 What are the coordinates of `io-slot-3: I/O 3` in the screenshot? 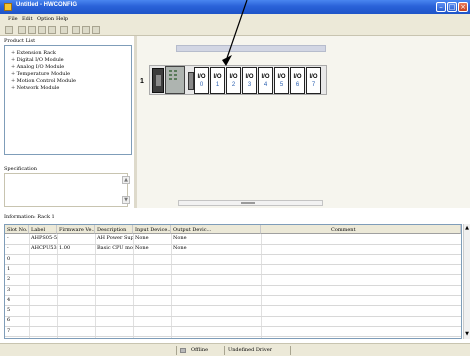 It's located at (249, 80).